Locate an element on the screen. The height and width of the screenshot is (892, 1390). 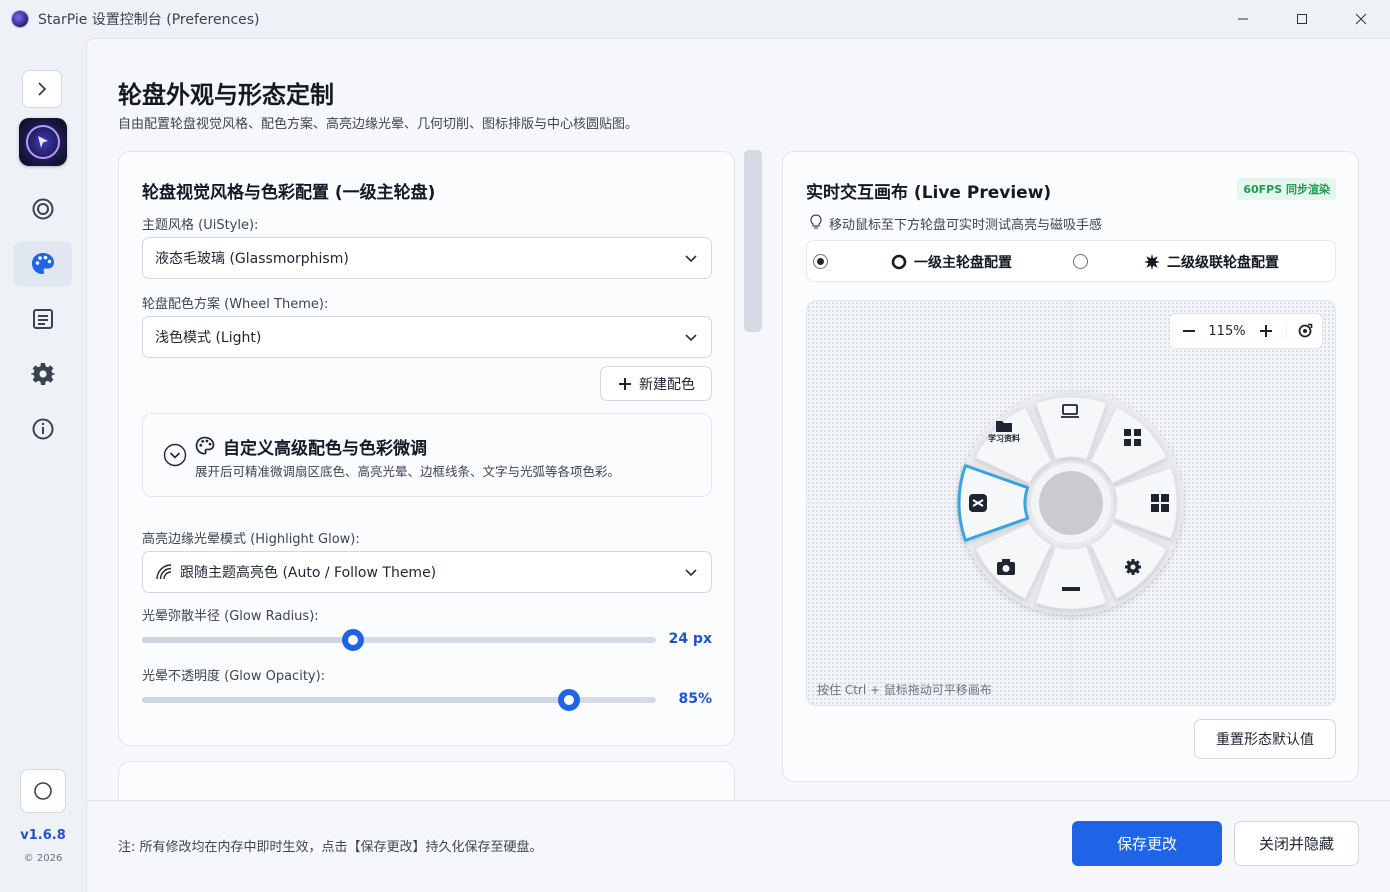
copyright-label: © 2026 is located at coordinates (43, 858).